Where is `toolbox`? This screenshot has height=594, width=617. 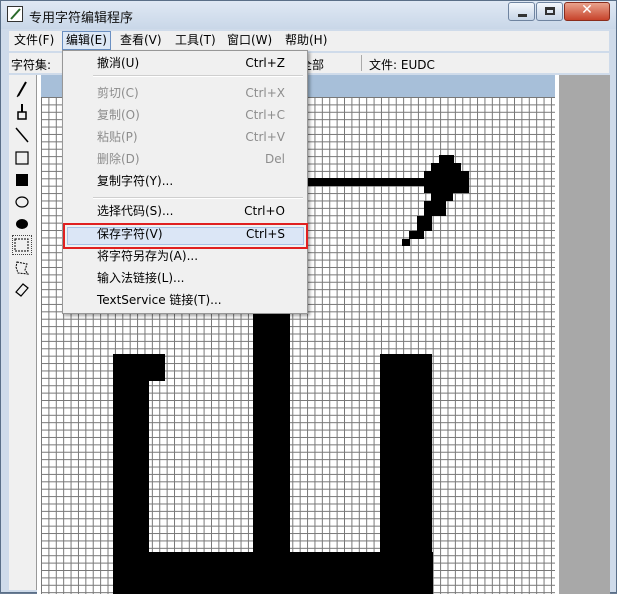
toolbox is located at coordinates (23, 332).